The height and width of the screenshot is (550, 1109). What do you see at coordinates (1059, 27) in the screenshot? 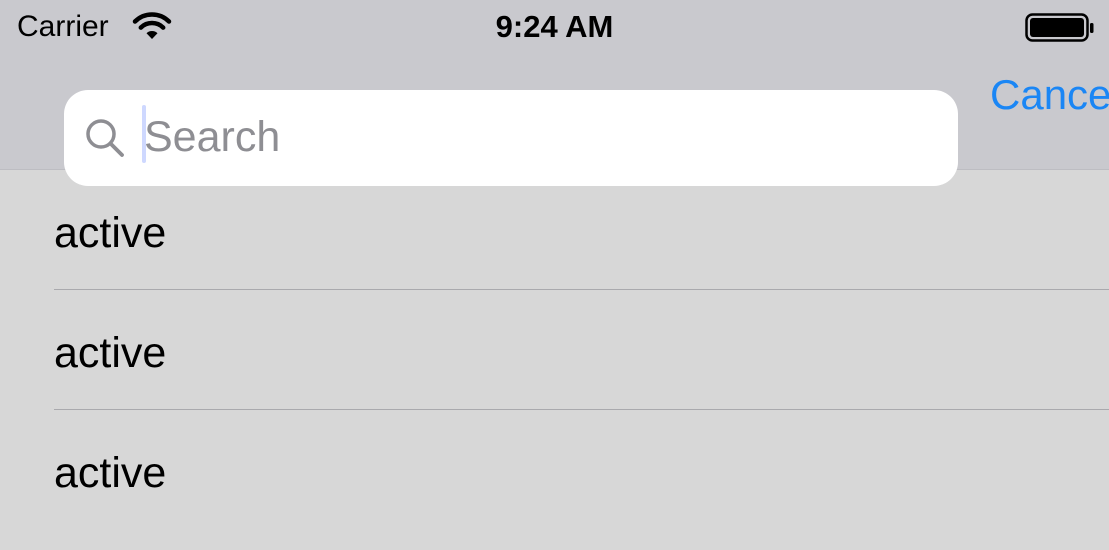
I see `battery-full-icon` at bounding box center [1059, 27].